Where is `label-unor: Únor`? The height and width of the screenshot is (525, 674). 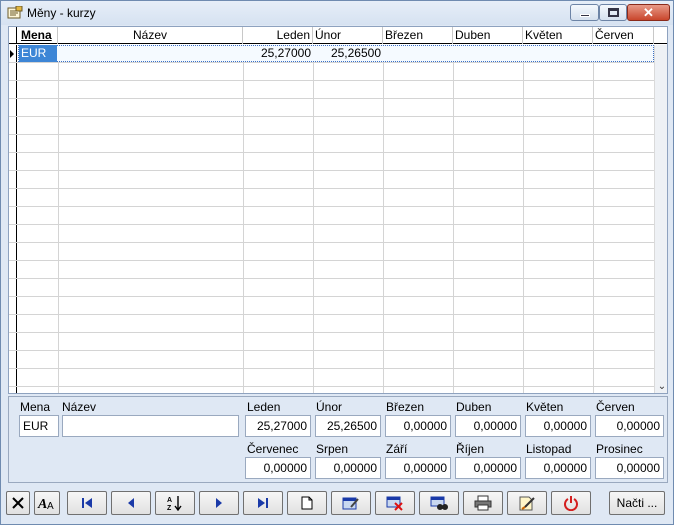 label-unor: Únor is located at coordinates (329, 407).